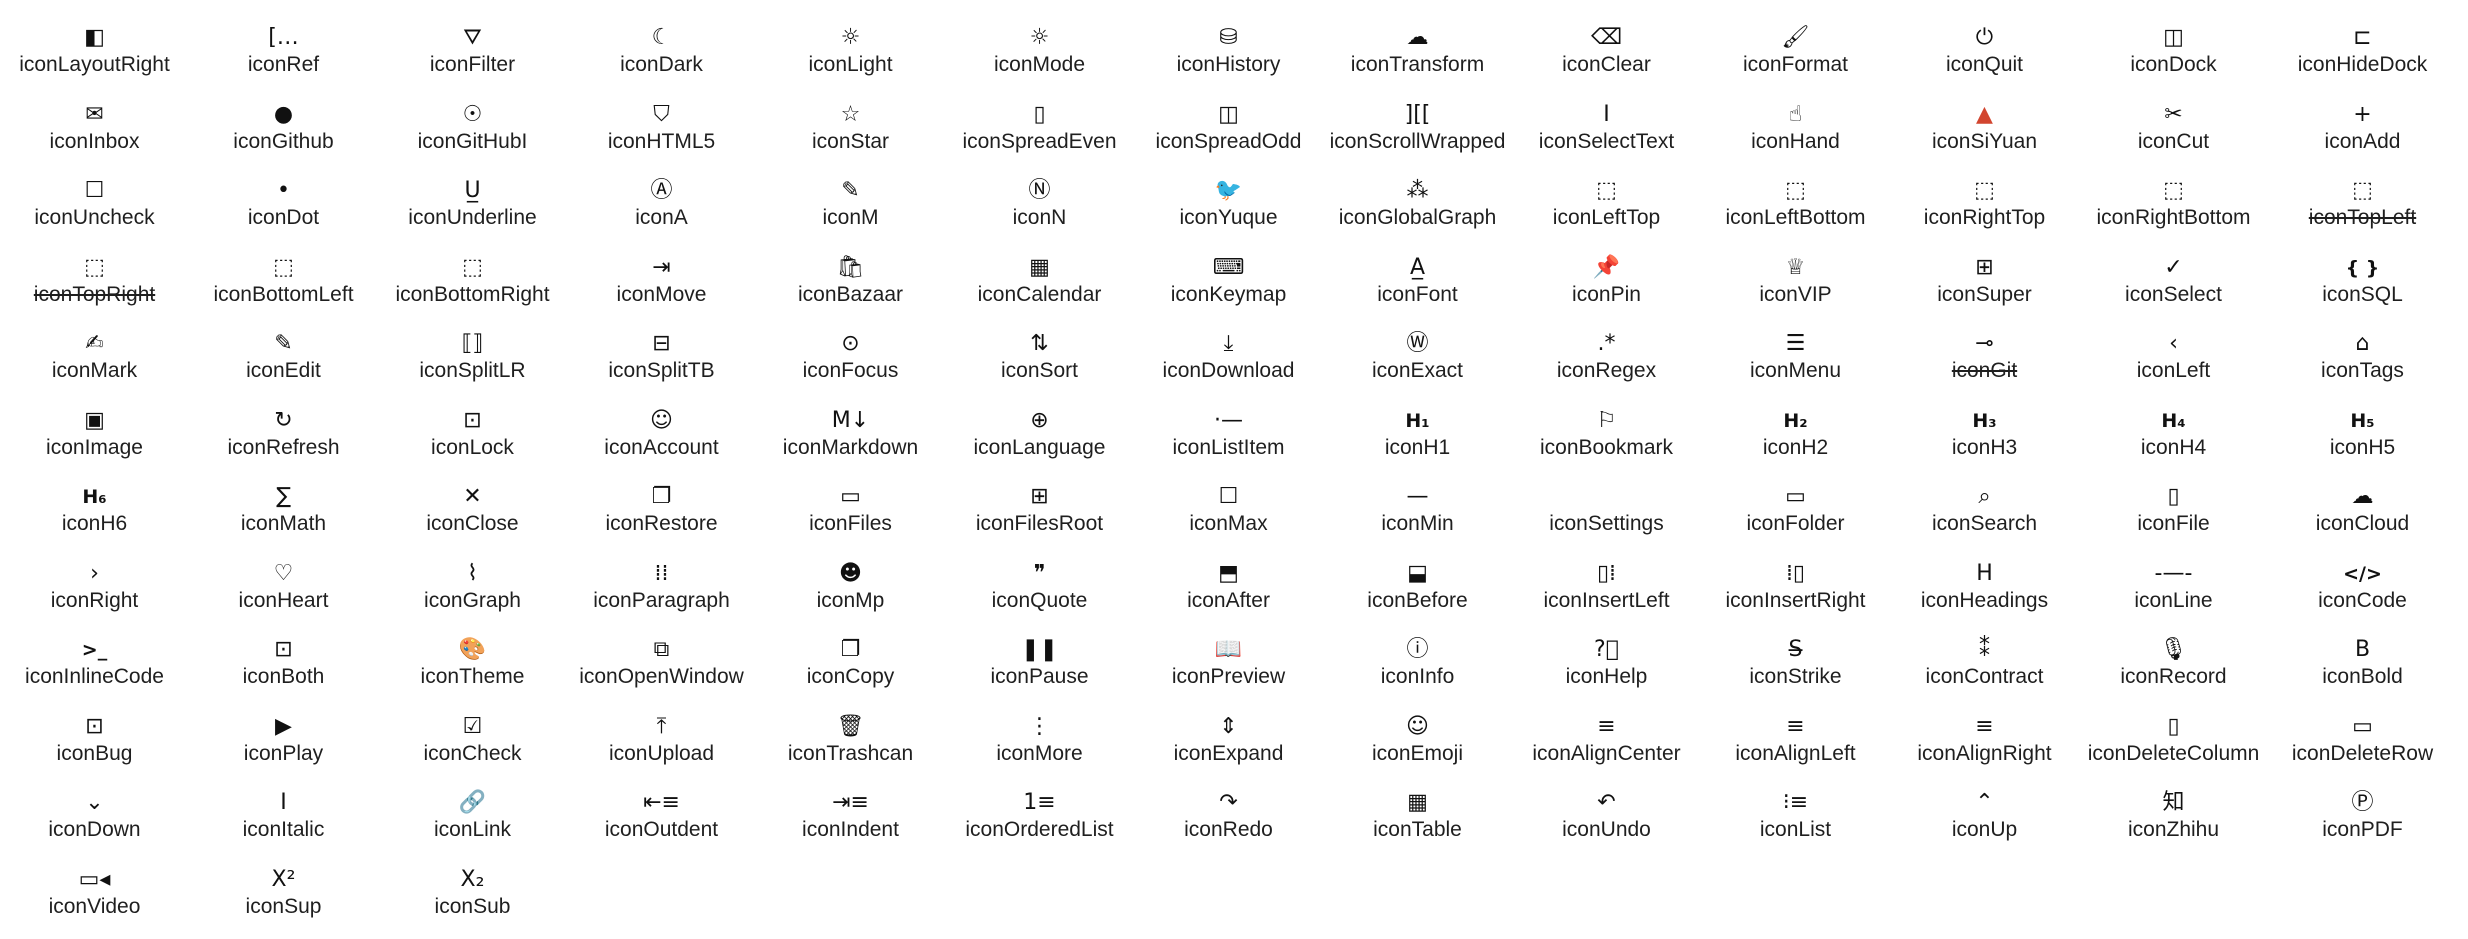 This screenshot has height=939, width=2468. What do you see at coordinates (661, 437) in the screenshot?
I see `icon-tile: ☺ iconAccount` at bounding box center [661, 437].